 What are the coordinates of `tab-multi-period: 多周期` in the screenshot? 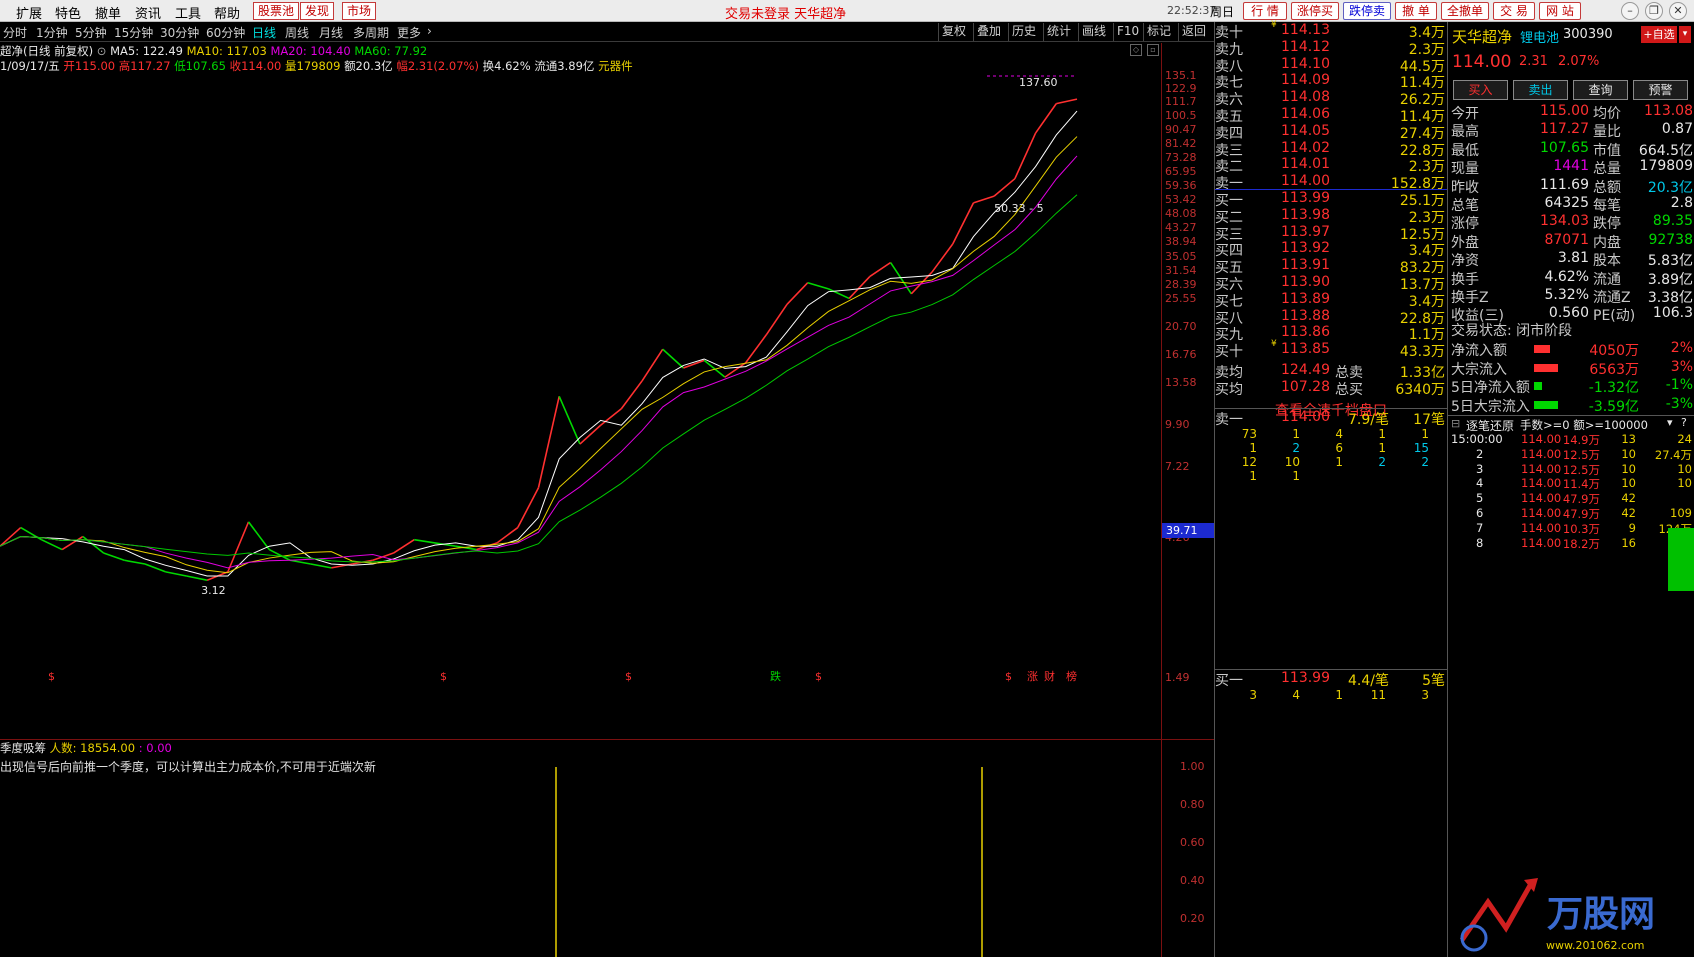 It's located at (371, 32).